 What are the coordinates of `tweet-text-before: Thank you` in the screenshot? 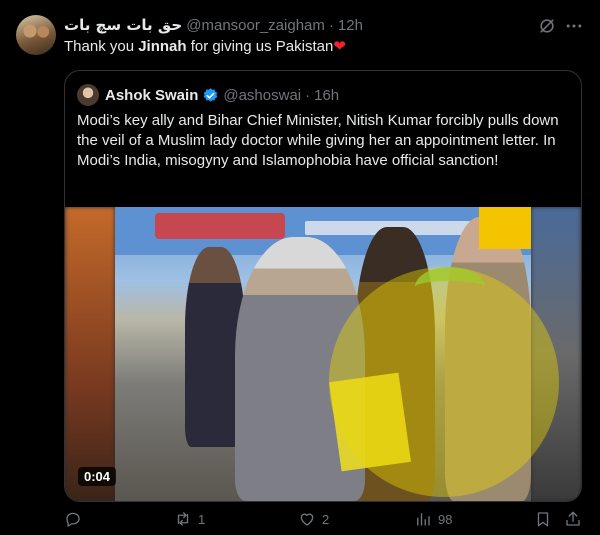 It's located at (101, 46).